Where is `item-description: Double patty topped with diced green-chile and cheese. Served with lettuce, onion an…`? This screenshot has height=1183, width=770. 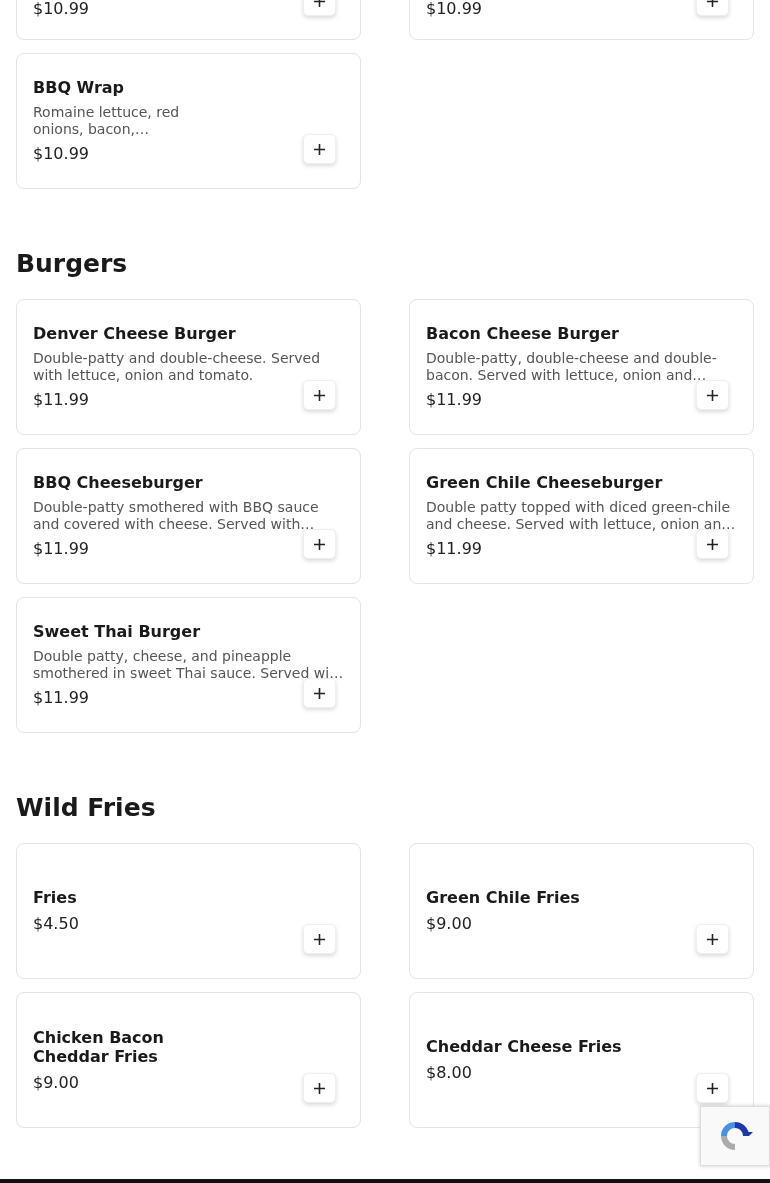 item-description: Double patty topped with diced green-chile and cheese. Served with lettuce, onion an… is located at coordinates (581, 516).